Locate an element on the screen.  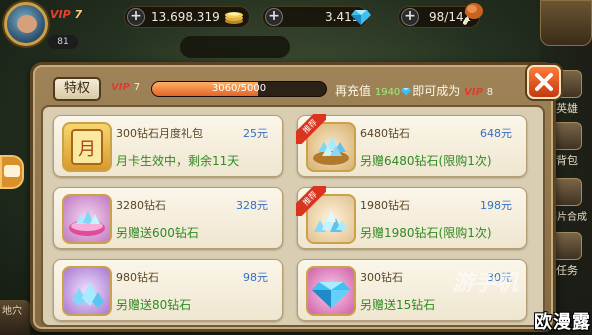
add-stamina-button: + is located at coordinates (410, 17).